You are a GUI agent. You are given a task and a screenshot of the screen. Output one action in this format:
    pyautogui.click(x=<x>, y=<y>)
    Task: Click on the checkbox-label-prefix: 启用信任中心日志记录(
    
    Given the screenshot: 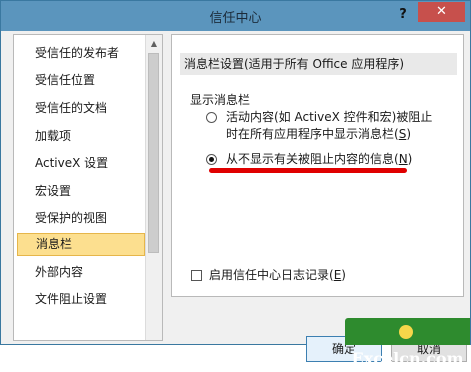 What is the action you would take?
    pyautogui.click(x=271, y=275)
    